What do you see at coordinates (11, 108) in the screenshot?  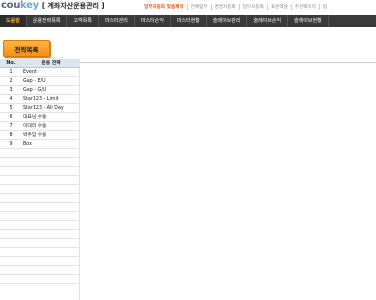 I see `row-no: 5` at bounding box center [11, 108].